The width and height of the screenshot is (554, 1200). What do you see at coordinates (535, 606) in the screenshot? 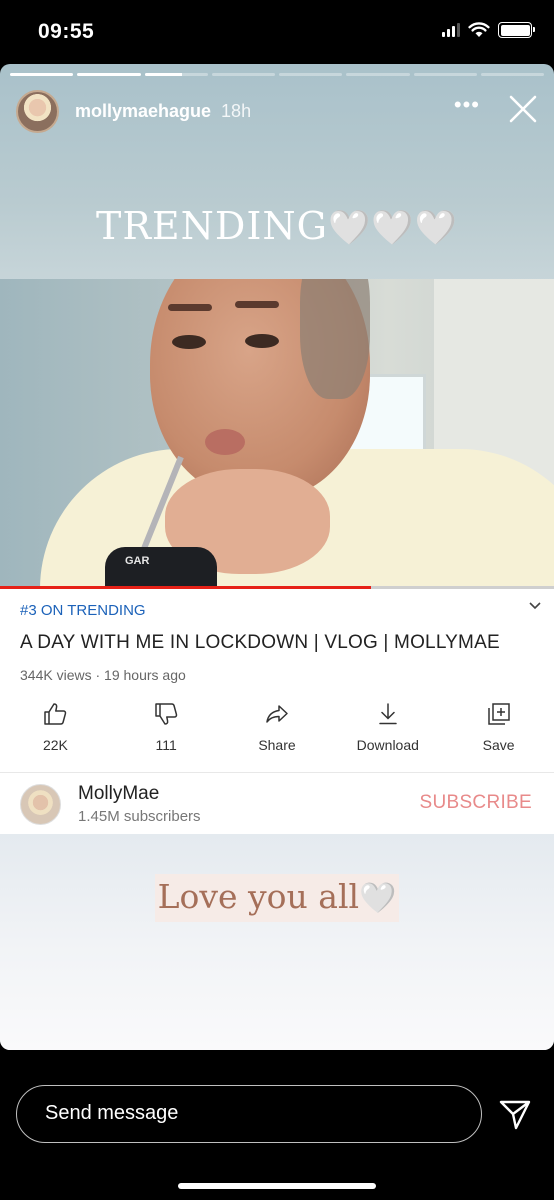
I see `chevron-down-icon` at bounding box center [535, 606].